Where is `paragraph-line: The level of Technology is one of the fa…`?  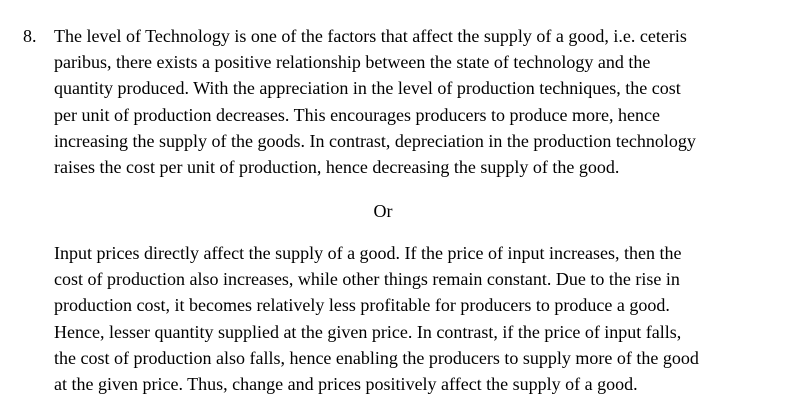 paragraph-line: The level of Technology is one of the fa… is located at coordinates (370, 36).